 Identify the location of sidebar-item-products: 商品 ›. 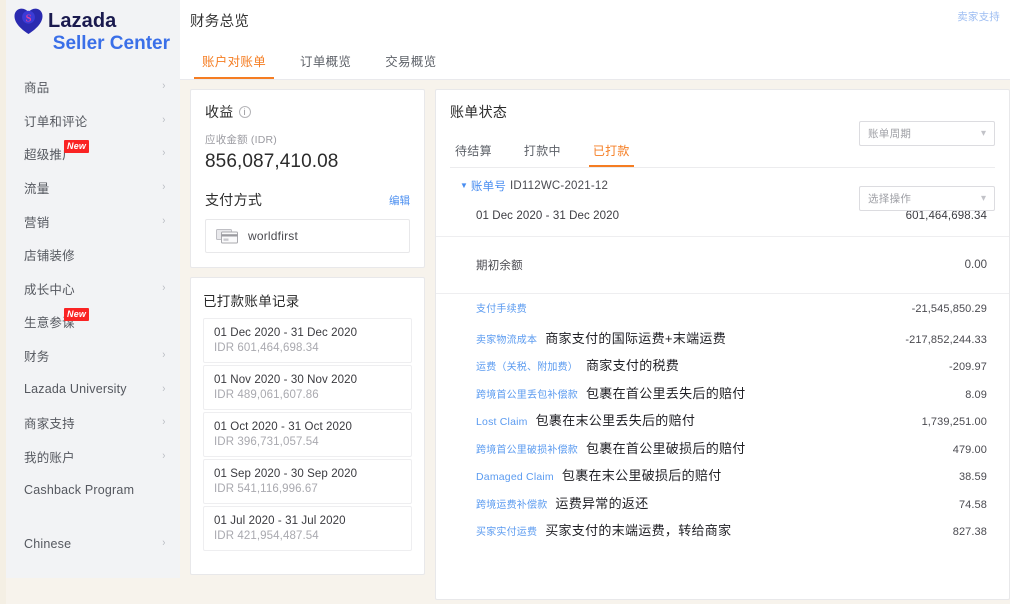
(93, 87).